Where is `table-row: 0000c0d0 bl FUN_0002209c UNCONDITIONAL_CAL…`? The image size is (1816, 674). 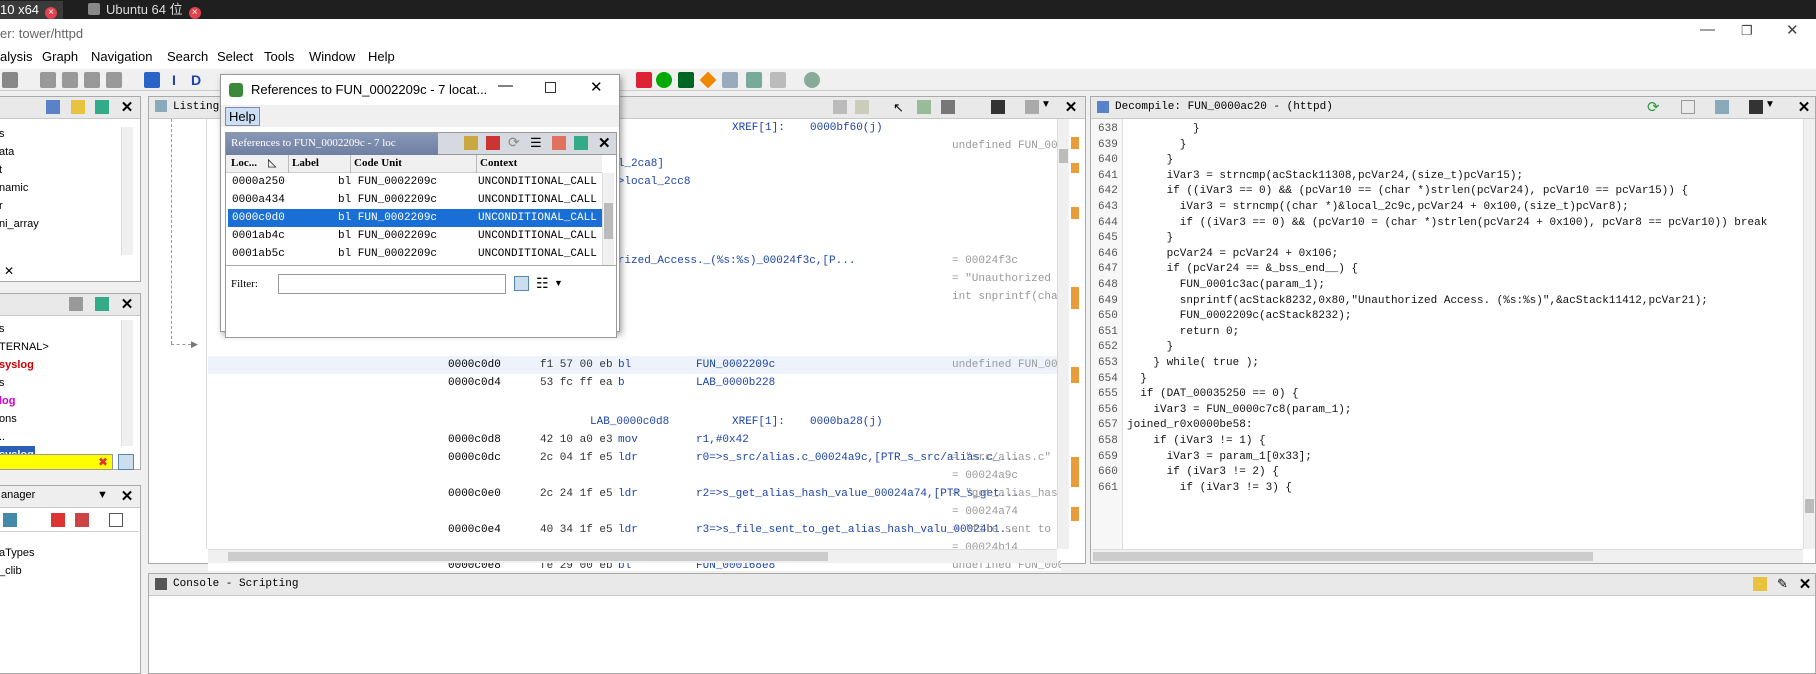 table-row: 0000c0d0 bl FUN_0002209c UNCONDITIONAL_CAL… is located at coordinates (415, 218).